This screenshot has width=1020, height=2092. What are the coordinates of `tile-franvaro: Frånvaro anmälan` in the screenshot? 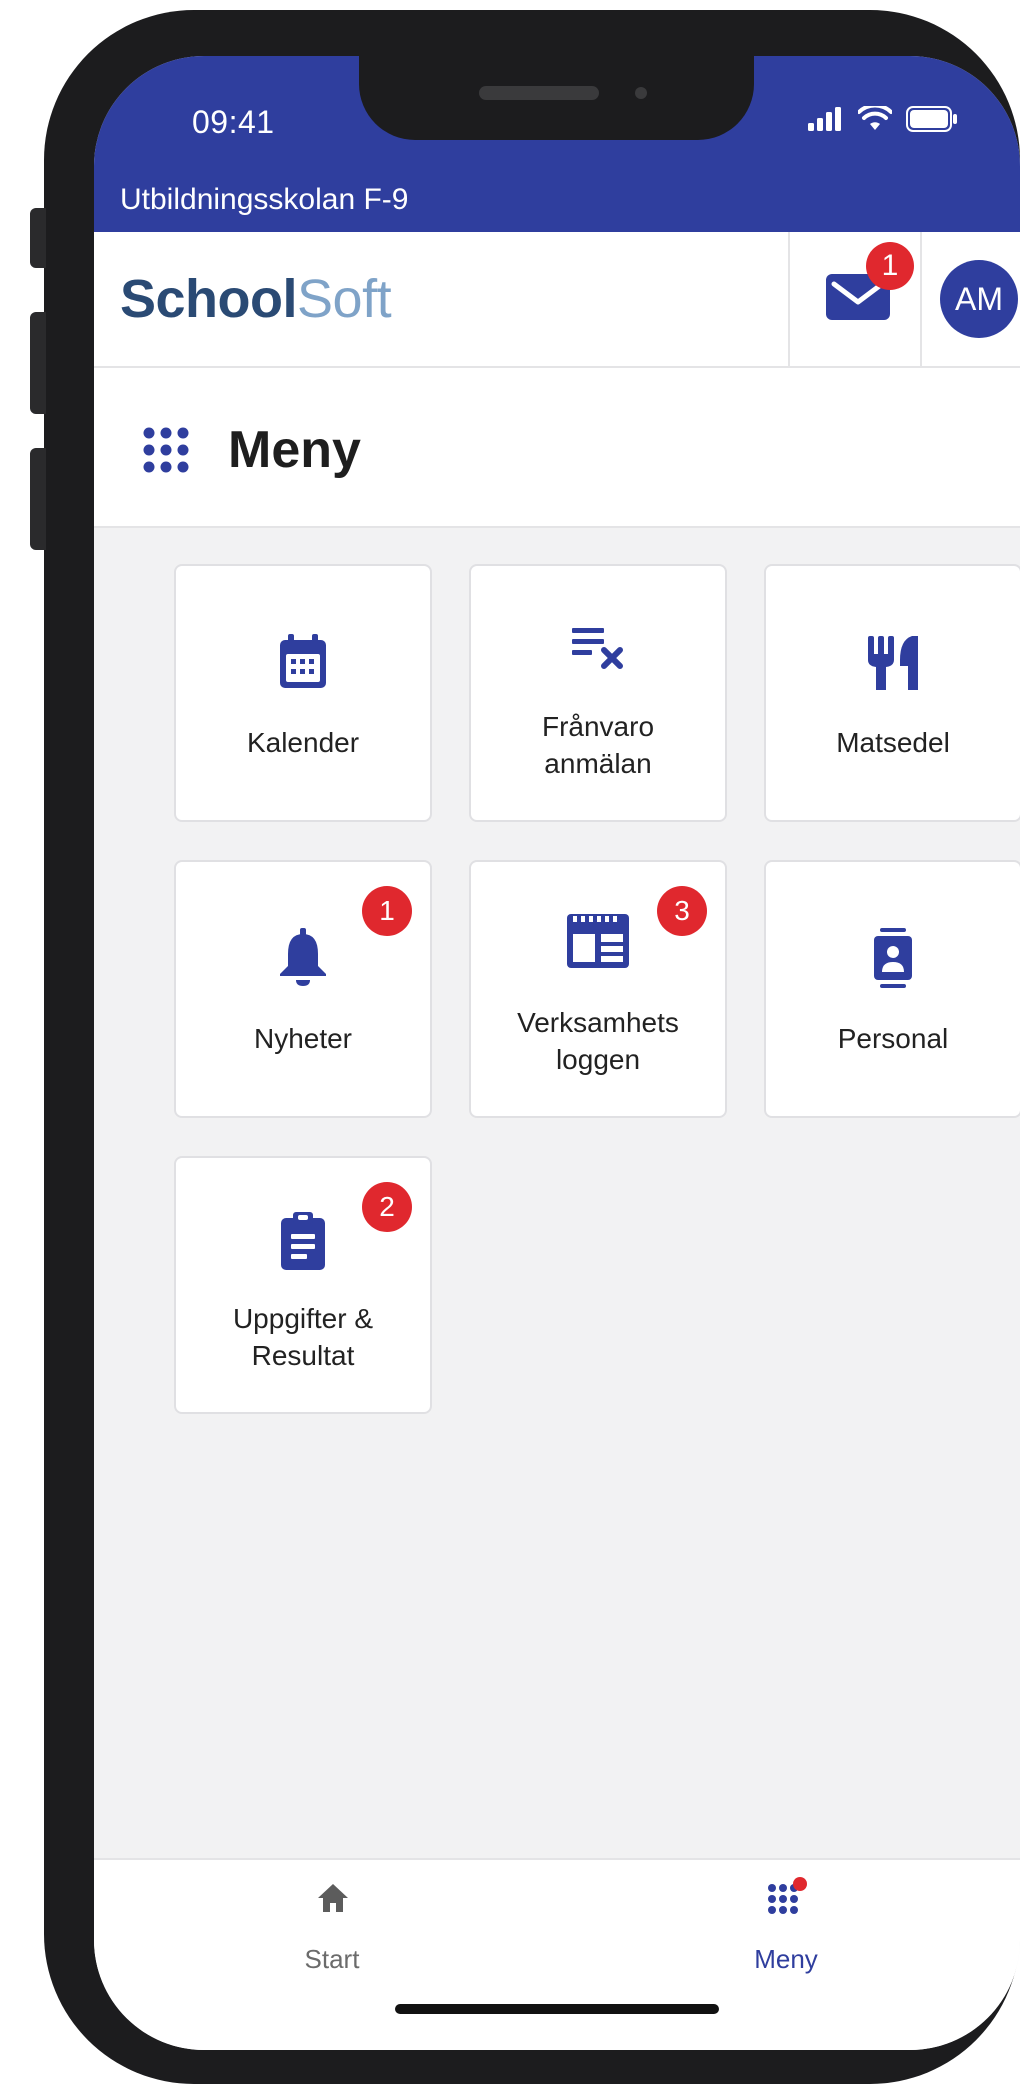 It's located at (598, 693).